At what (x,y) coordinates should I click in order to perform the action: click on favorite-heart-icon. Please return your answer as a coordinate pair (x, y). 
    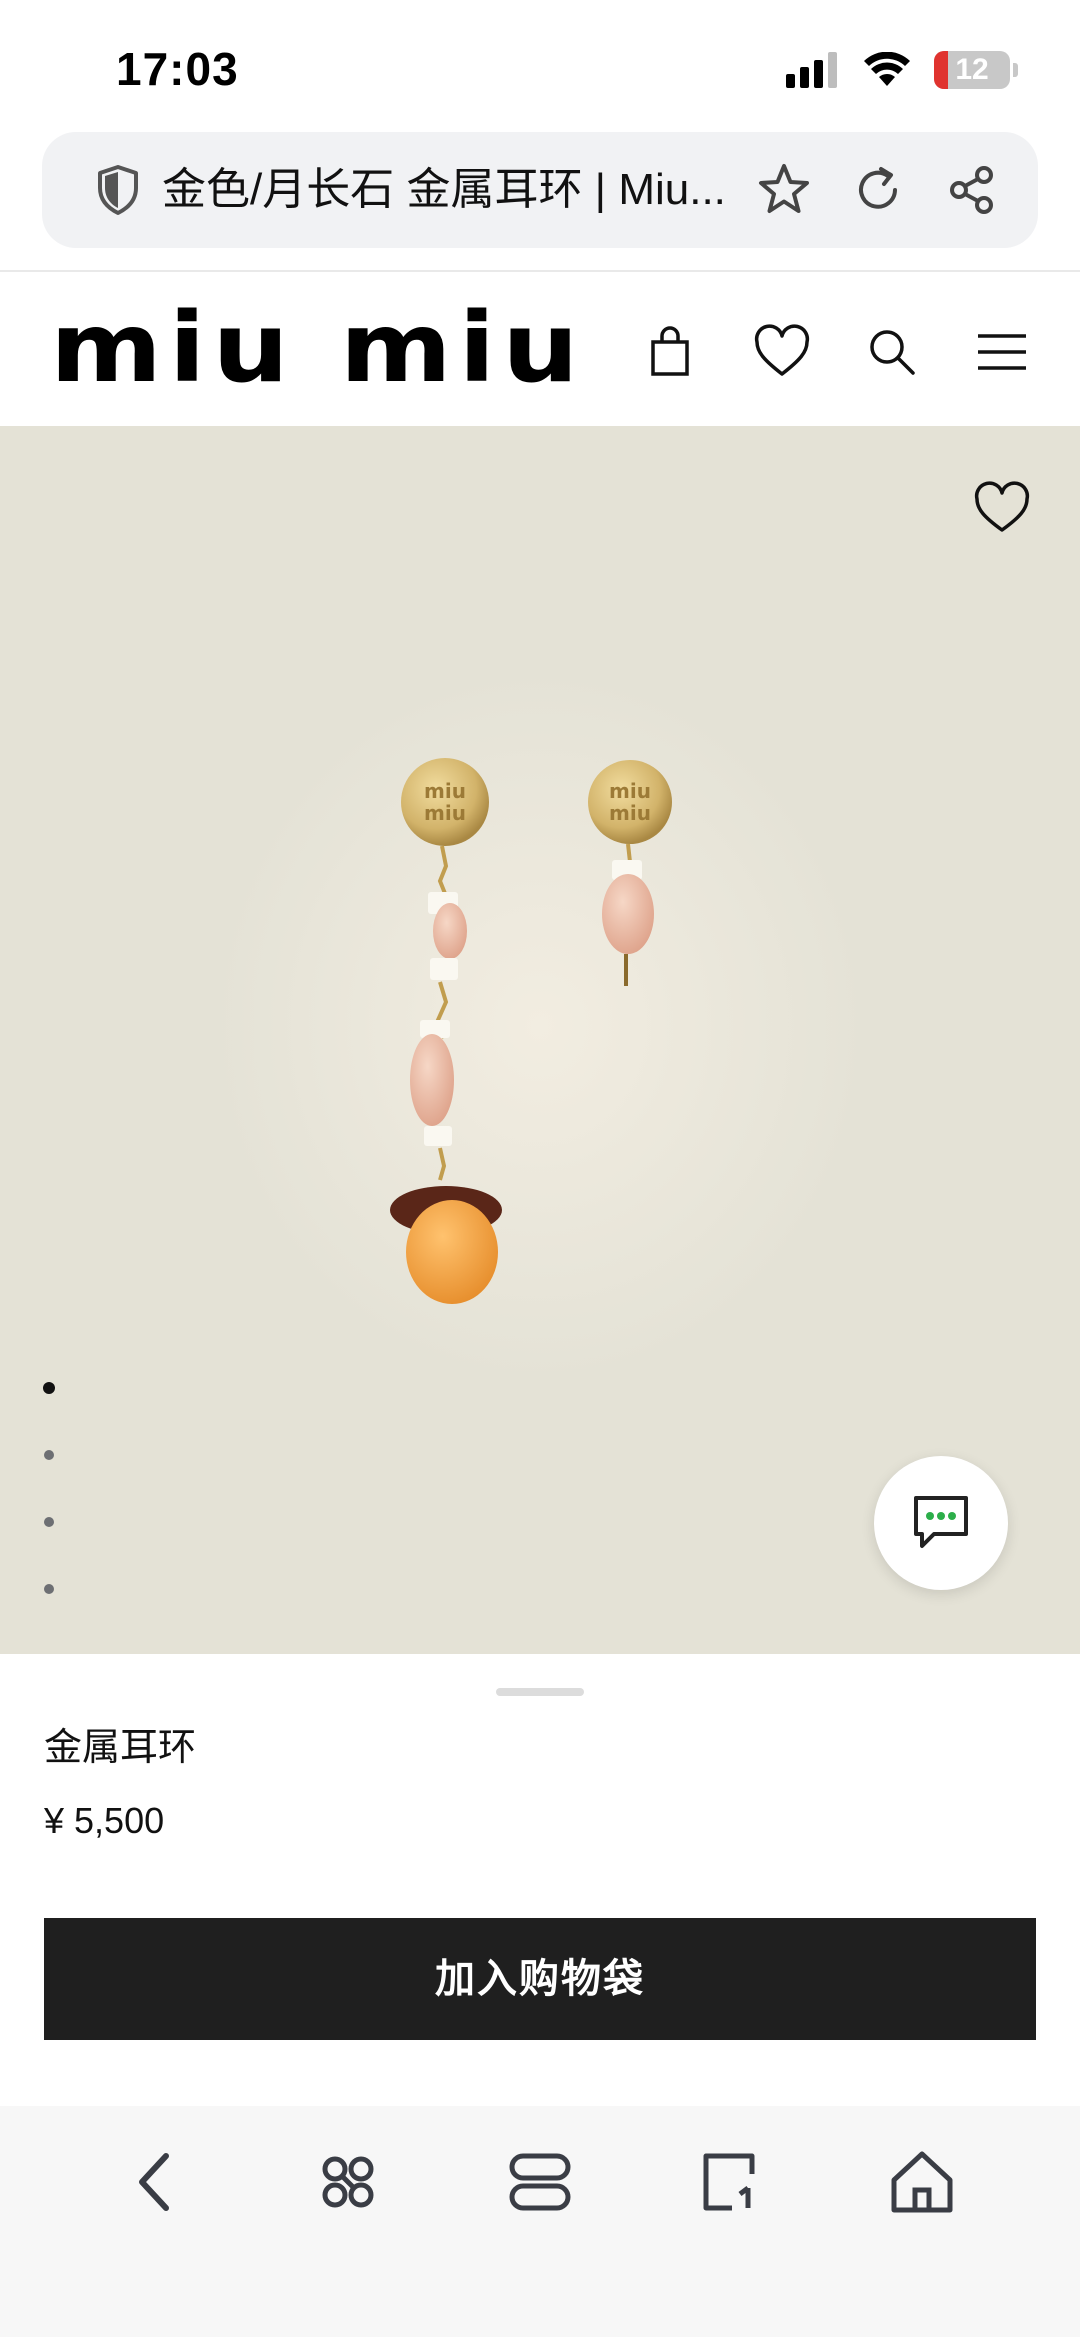
    Looking at the image, I should click on (1002, 508).